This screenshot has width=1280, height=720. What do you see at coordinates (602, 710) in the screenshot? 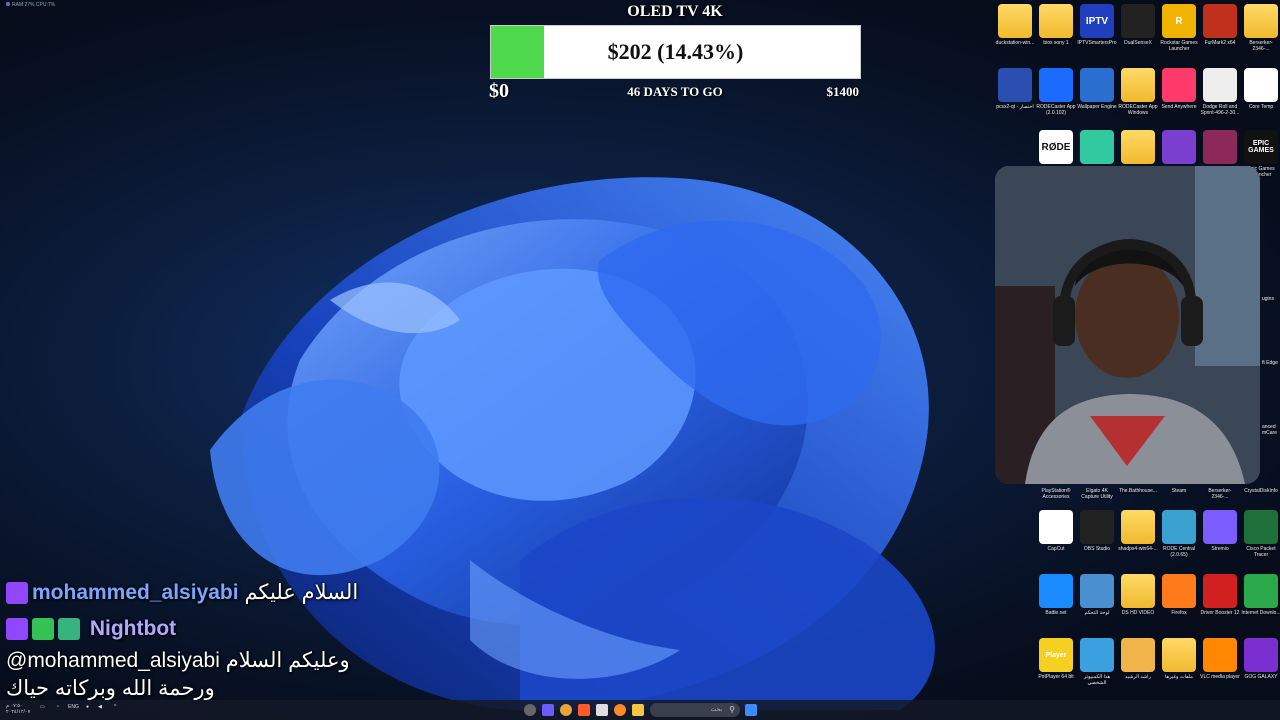
I see `store-icon` at bounding box center [602, 710].